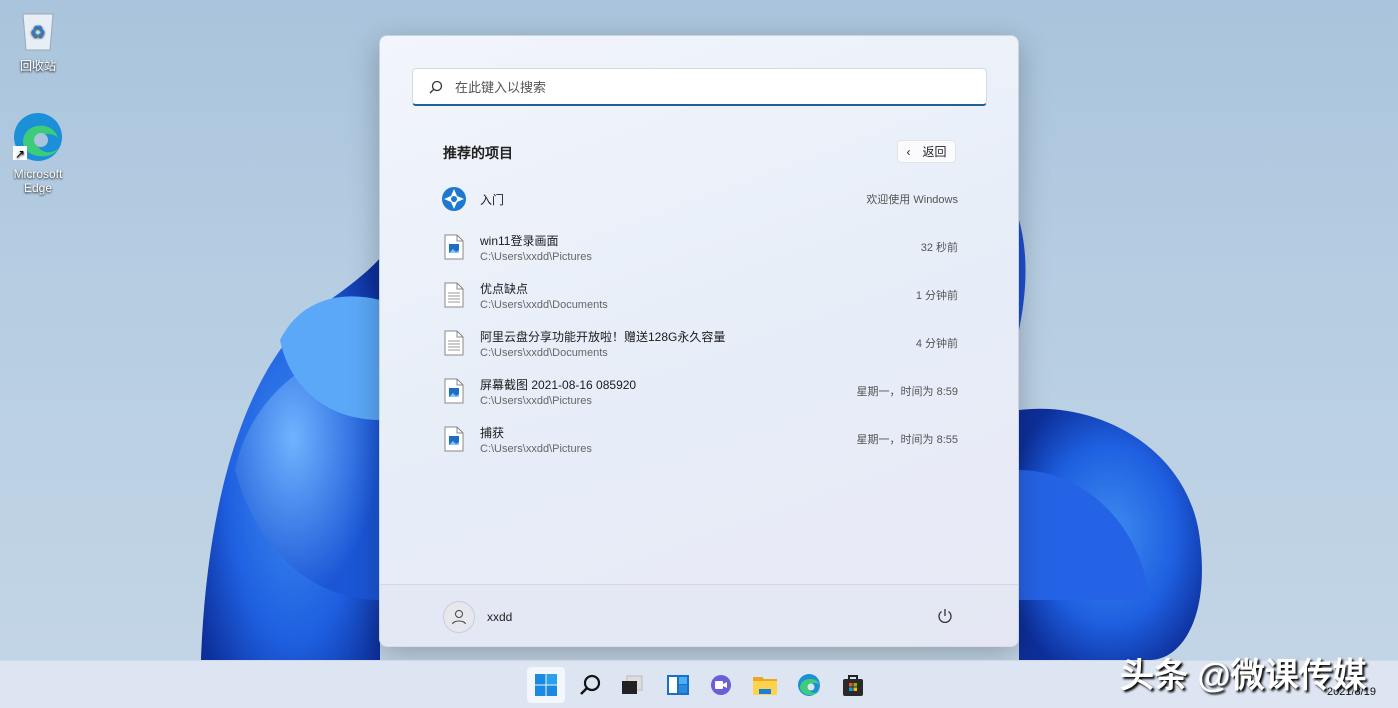  What do you see at coordinates (477, 617) in the screenshot?
I see `user-account-button: xxdd` at bounding box center [477, 617].